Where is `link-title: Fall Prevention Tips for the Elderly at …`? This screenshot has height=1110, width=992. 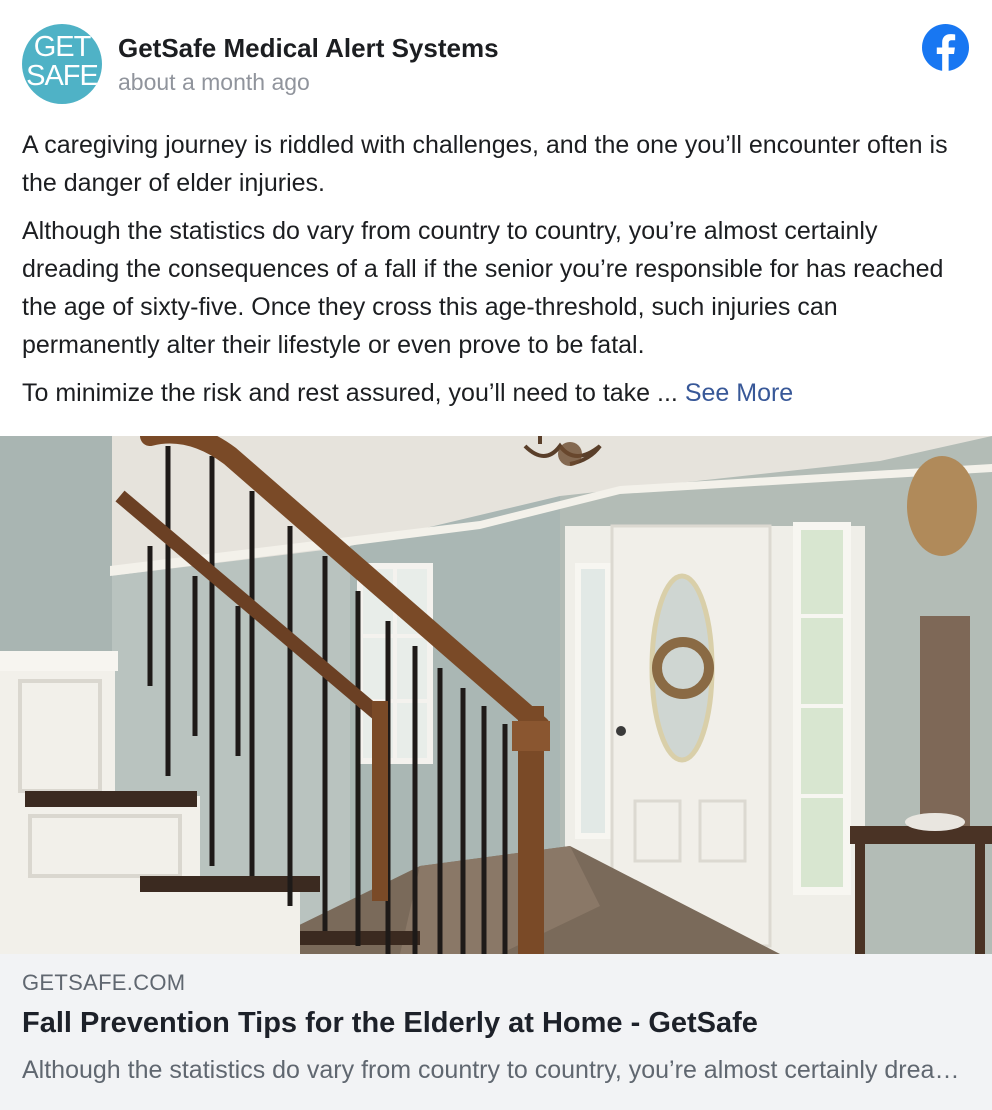 link-title: Fall Prevention Tips for the Elderly at … is located at coordinates (390, 1023).